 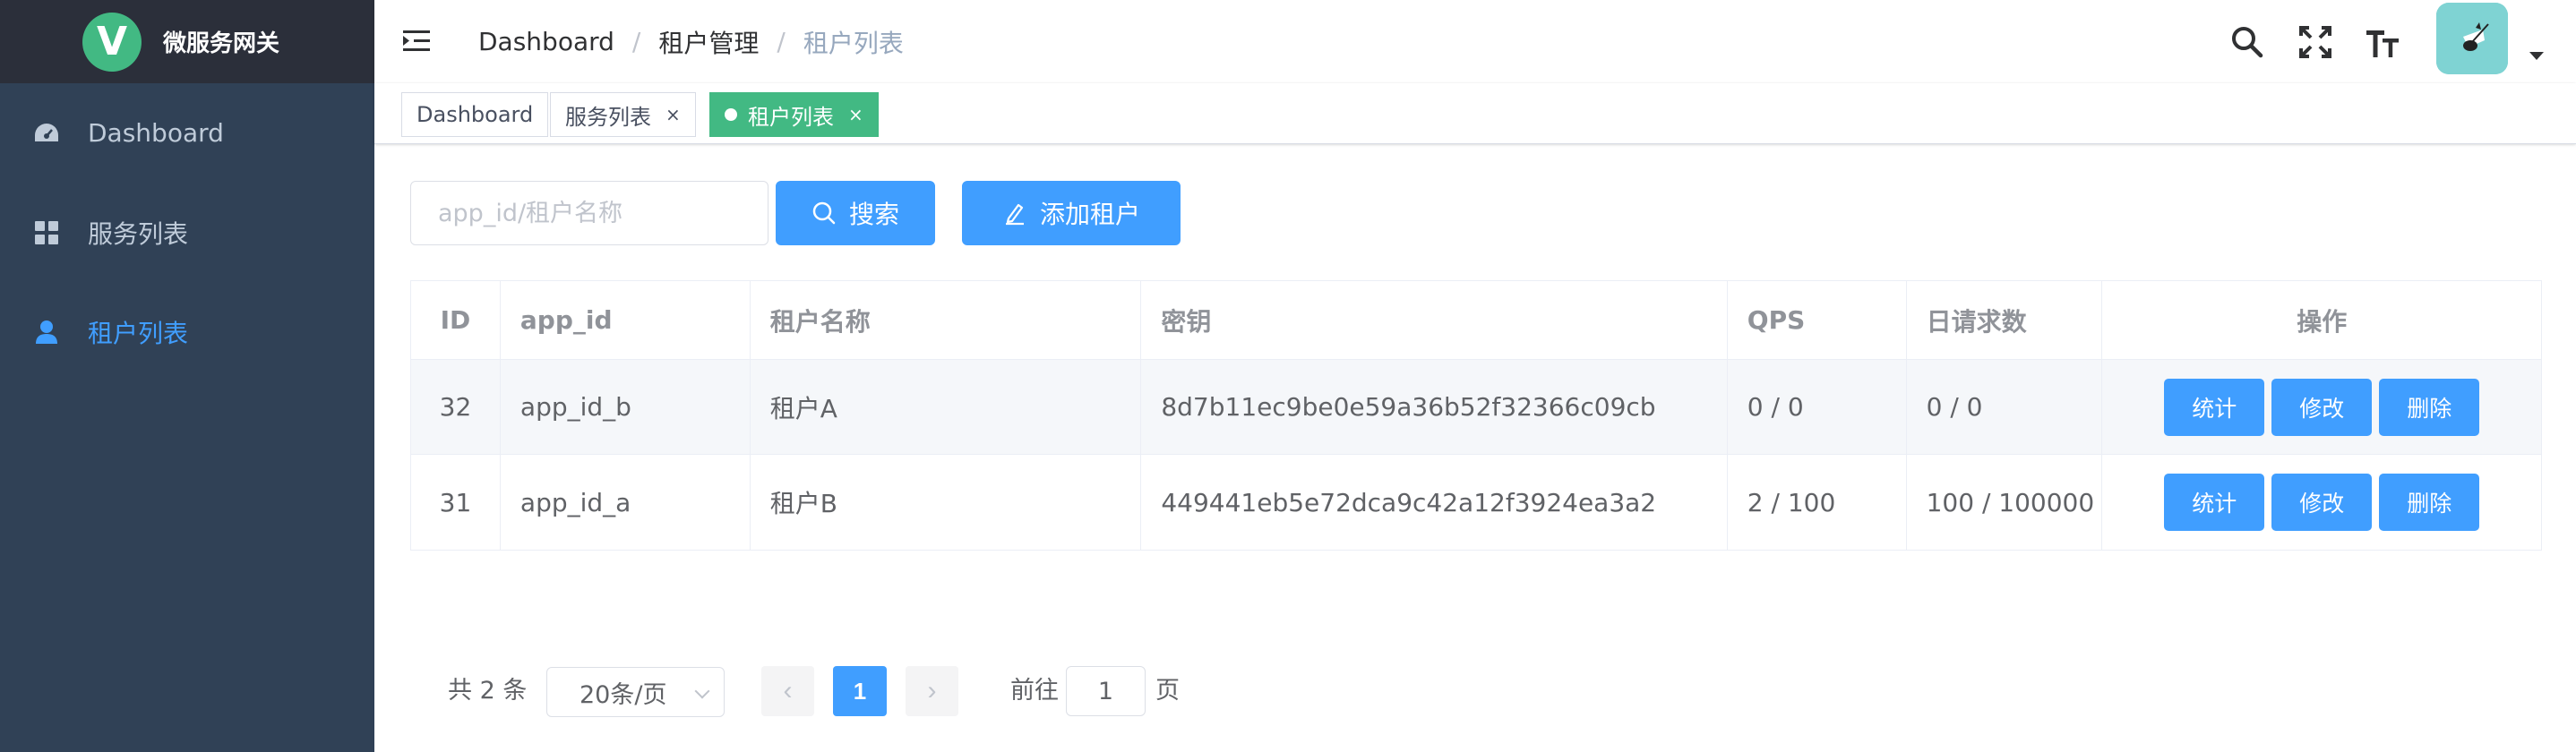 I want to click on cell-qps: 0 / 0, so click(x=1817, y=407).